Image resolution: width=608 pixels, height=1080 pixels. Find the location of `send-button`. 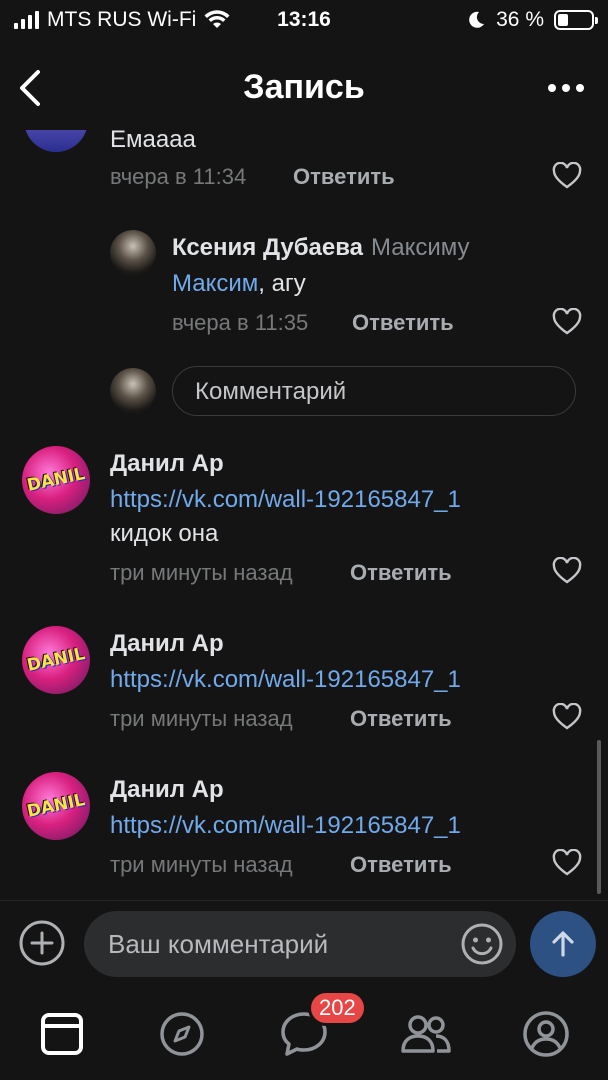

send-button is located at coordinates (563, 944).